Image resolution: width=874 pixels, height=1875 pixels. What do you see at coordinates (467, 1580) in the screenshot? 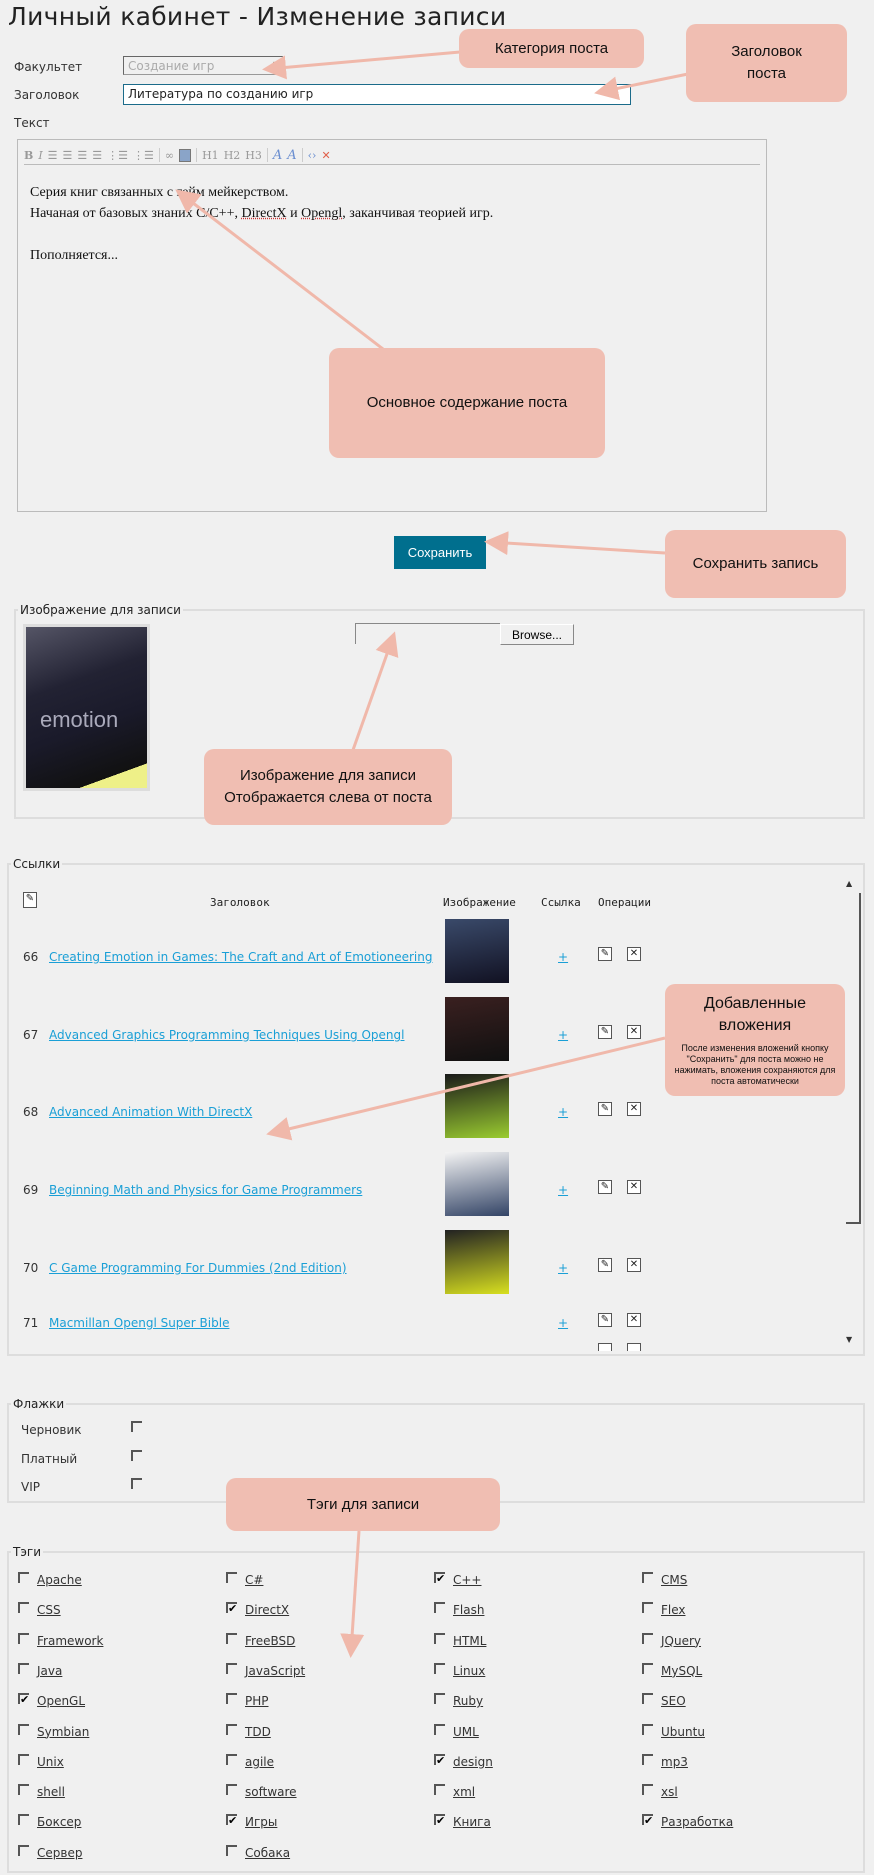
I see `tag-label: C++` at bounding box center [467, 1580].